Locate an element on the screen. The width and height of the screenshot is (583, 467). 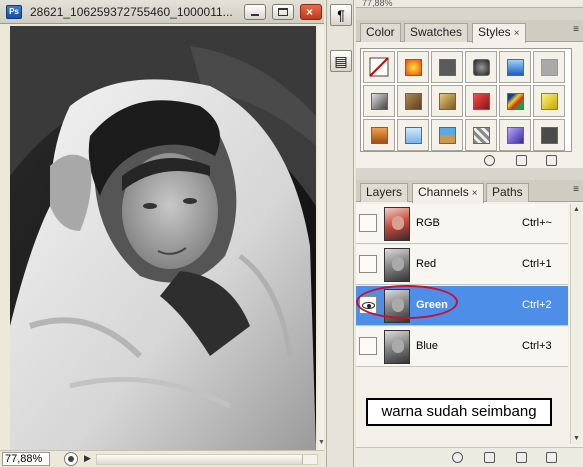
channel-row-green: Green Ctrl+2 is located at coordinates (462, 305).